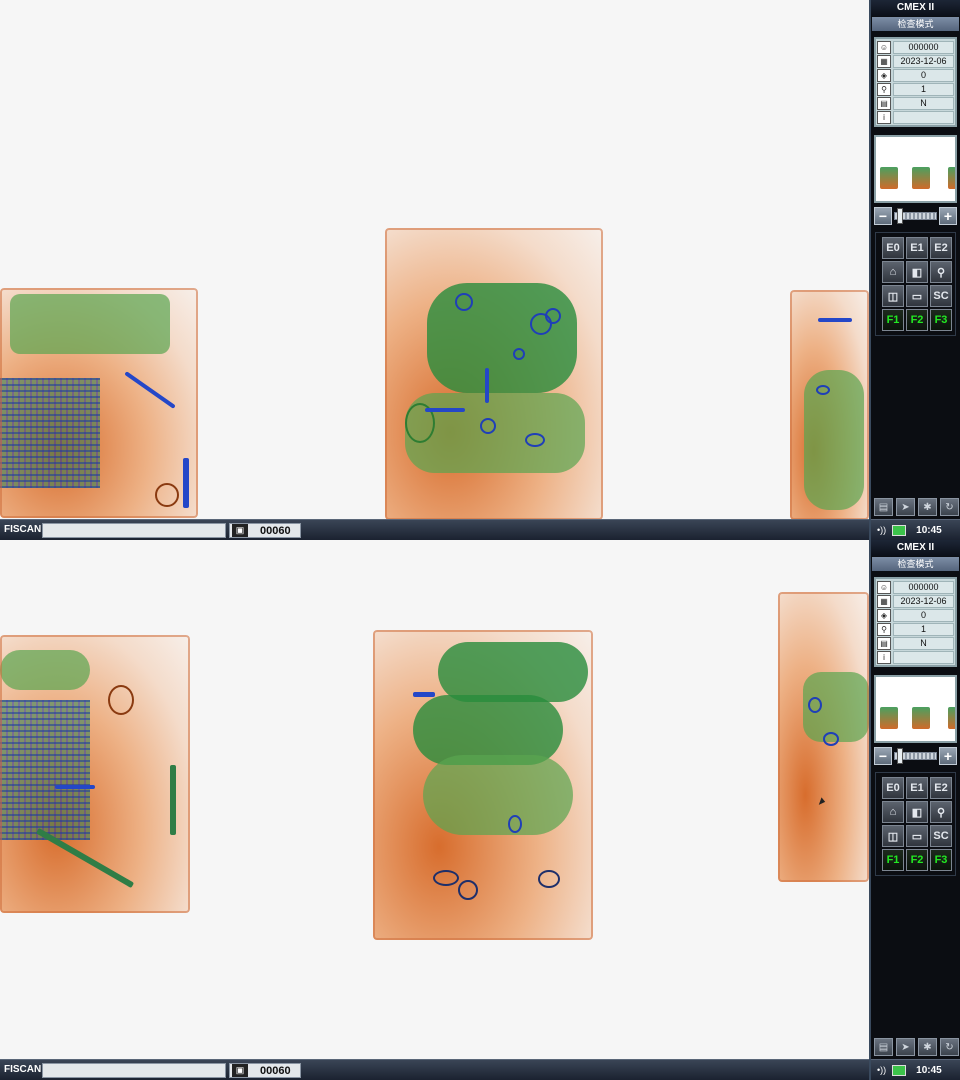 The width and height of the screenshot is (960, 1080). What do you see at coordinates (882, 1070) in the screenshot?
I see `speaker-signal-icon: •))` at bounding box center [882, 1070].